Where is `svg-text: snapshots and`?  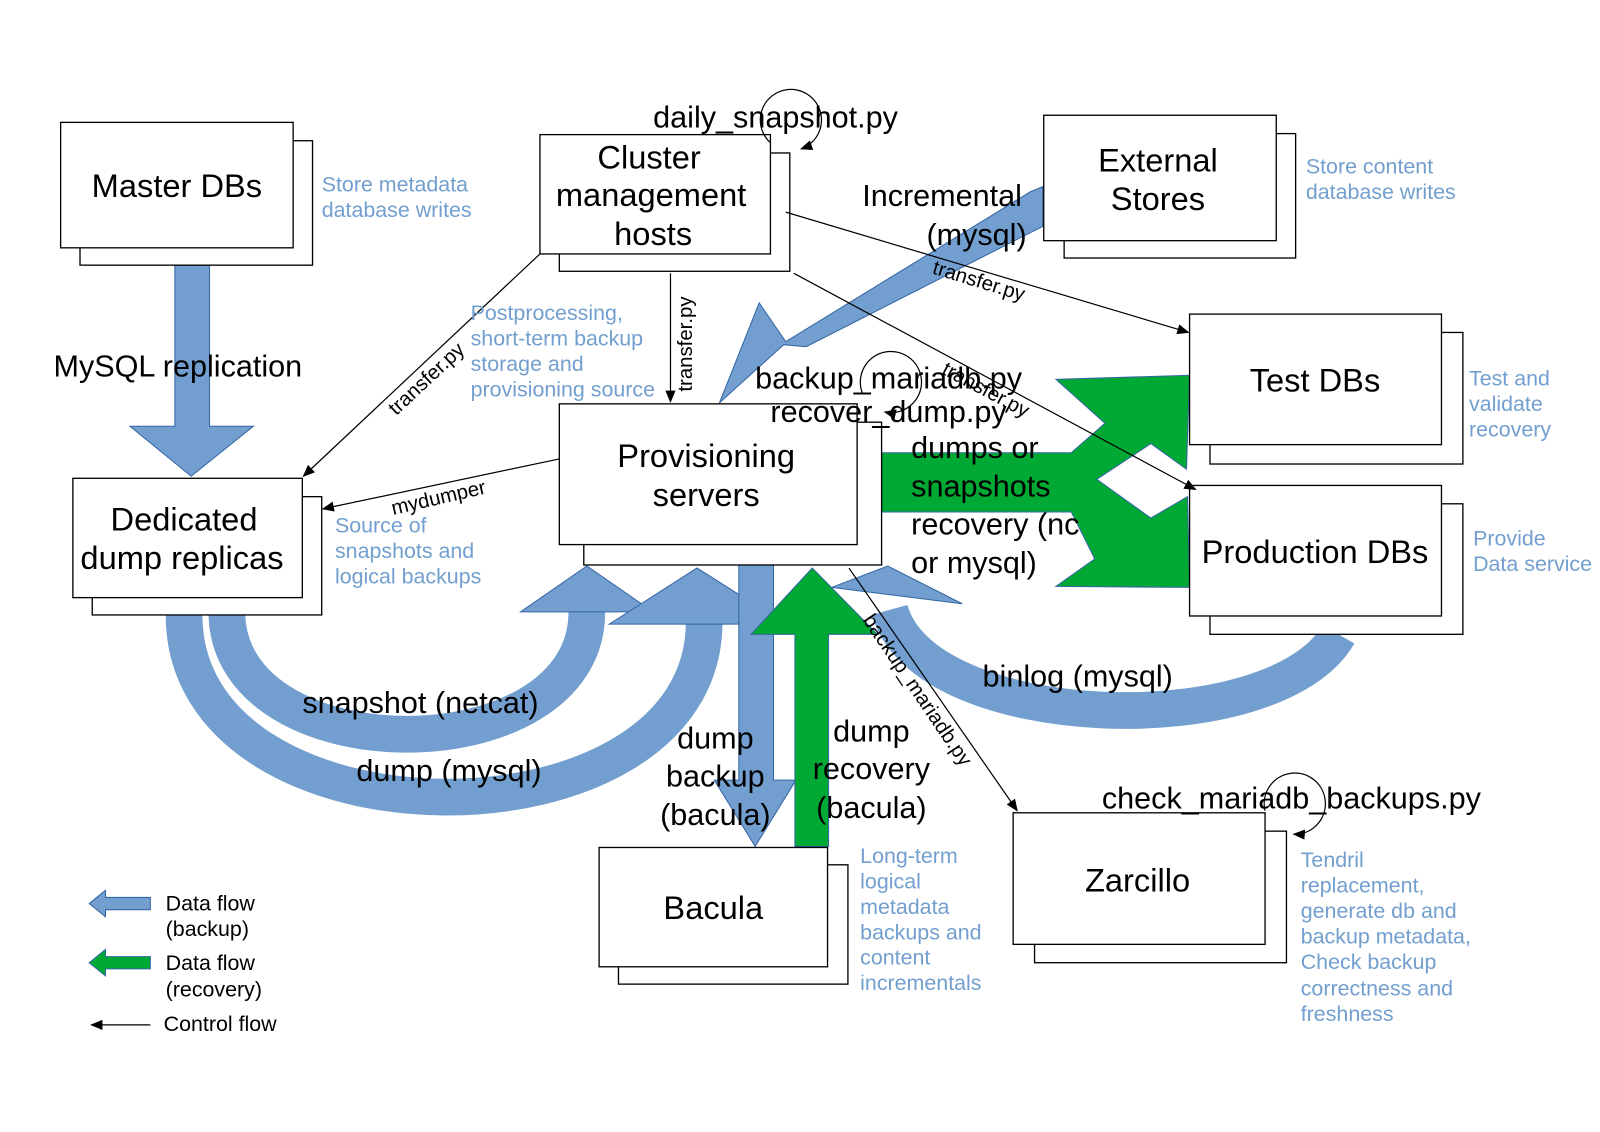
svg-text: snapshots and is located at coordinates (404, 551).